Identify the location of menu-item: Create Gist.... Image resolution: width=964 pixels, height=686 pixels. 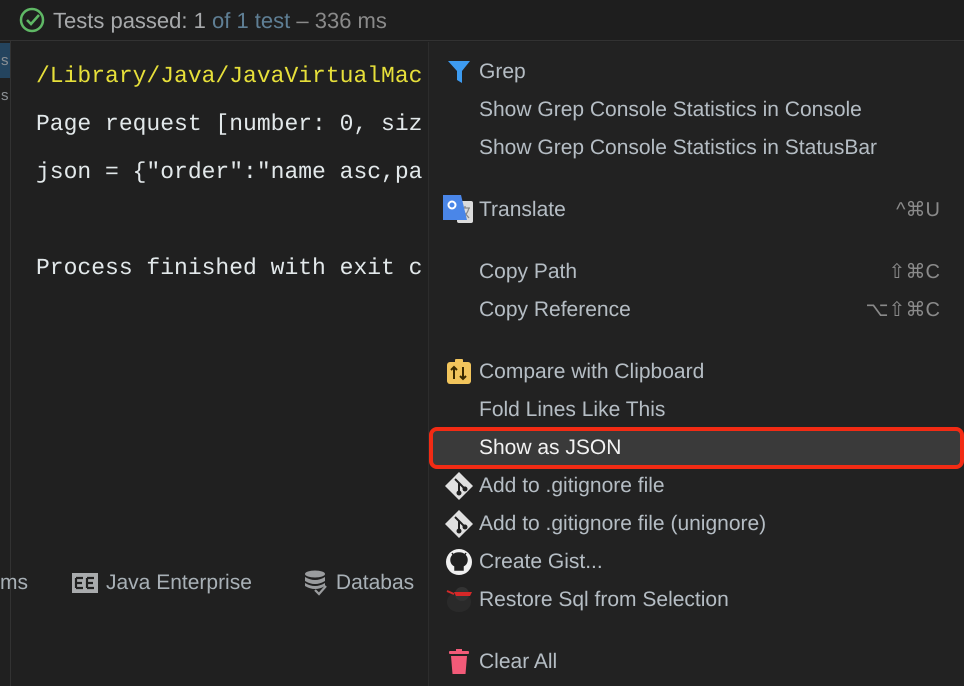
(696, 562).